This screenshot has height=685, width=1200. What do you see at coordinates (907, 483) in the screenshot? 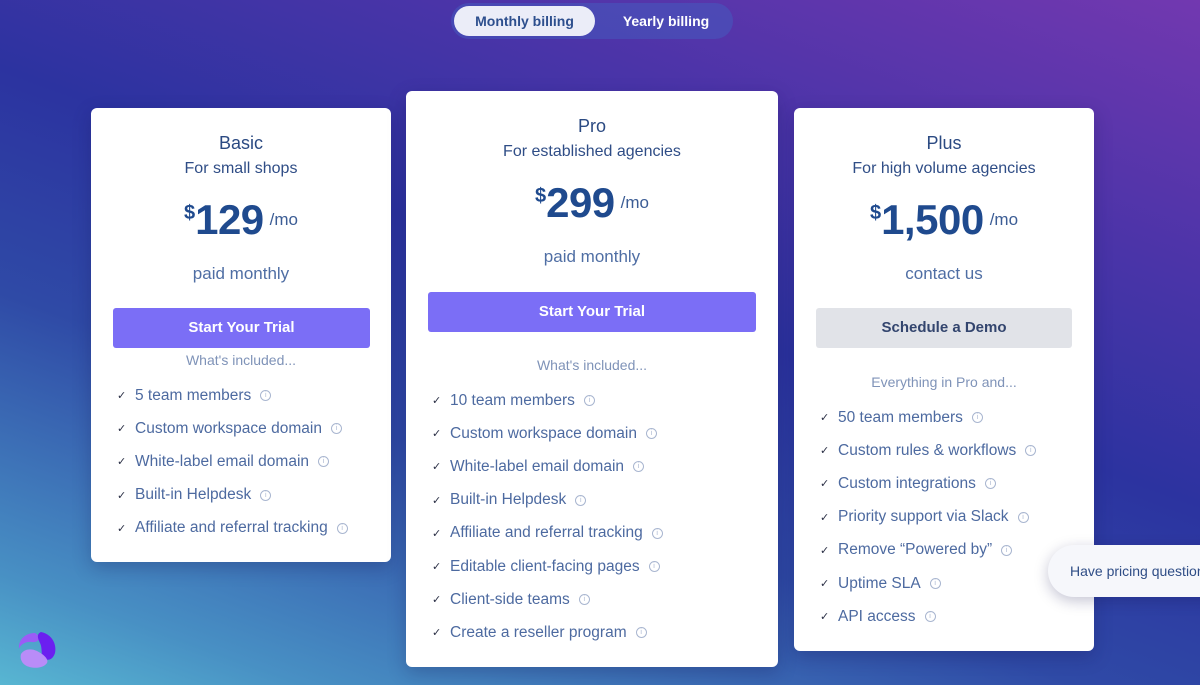
I see `feature-label: Custom integrations` at bounding box center [907, 483].